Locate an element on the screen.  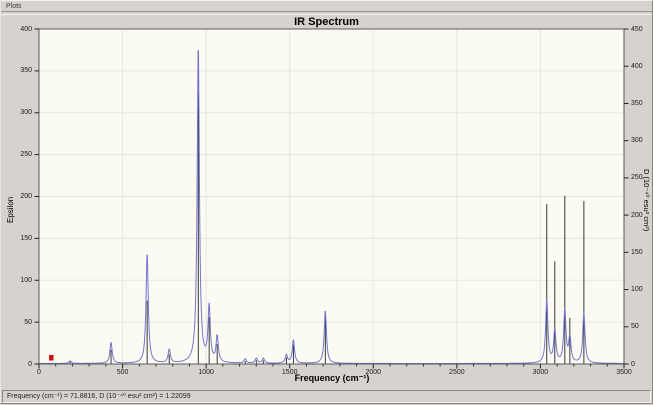
left-tick-label: 150 is located at coordinates (26, 238).